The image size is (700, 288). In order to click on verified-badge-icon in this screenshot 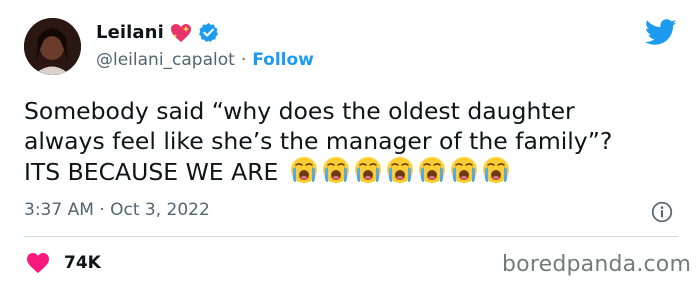, I will do `click(208, 32)`.